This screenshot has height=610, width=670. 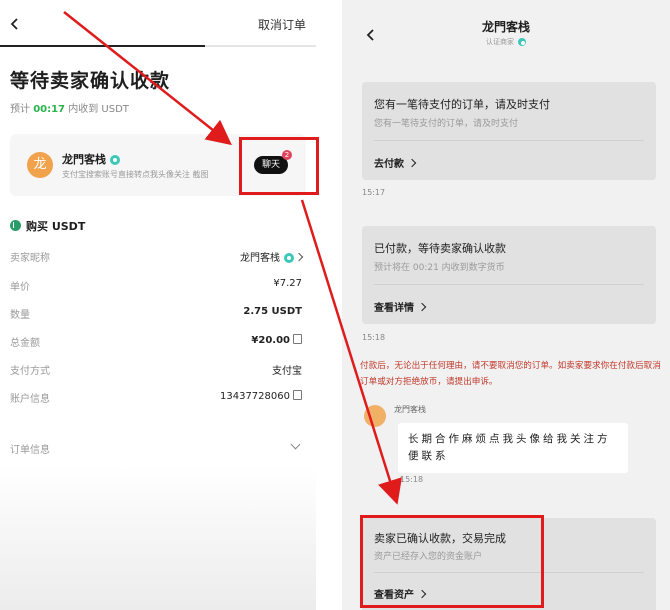 What do you see at coordinates (351, 352) in the screenshot?
I see `annotation-arrow-complete` at bounding box center [351, 352].